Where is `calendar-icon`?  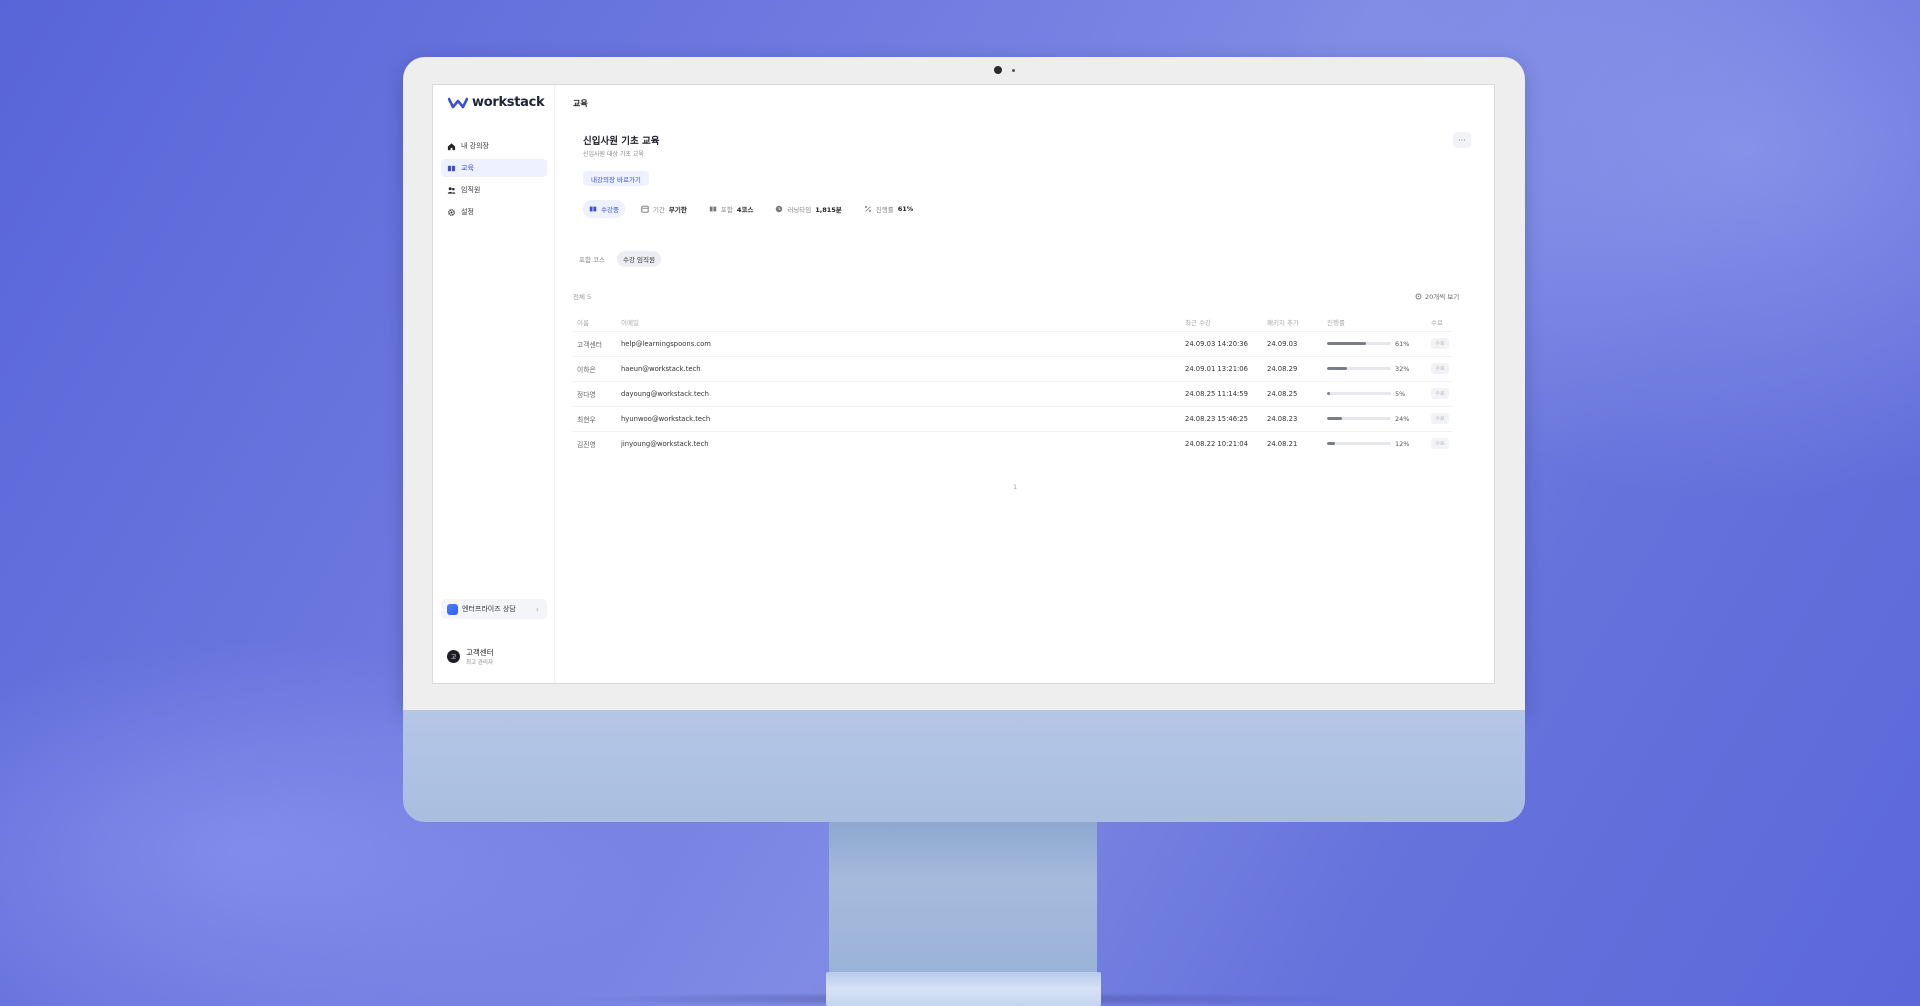
calendar-icon is located at coordinates (645, 209).